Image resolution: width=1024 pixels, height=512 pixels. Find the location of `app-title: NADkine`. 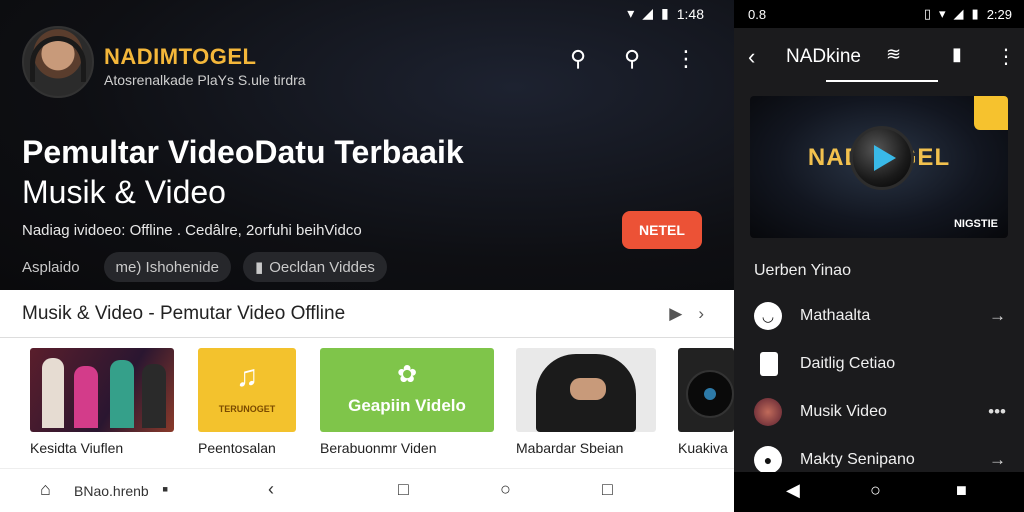

app-title: NADkine is located at coordinates (823, 56).